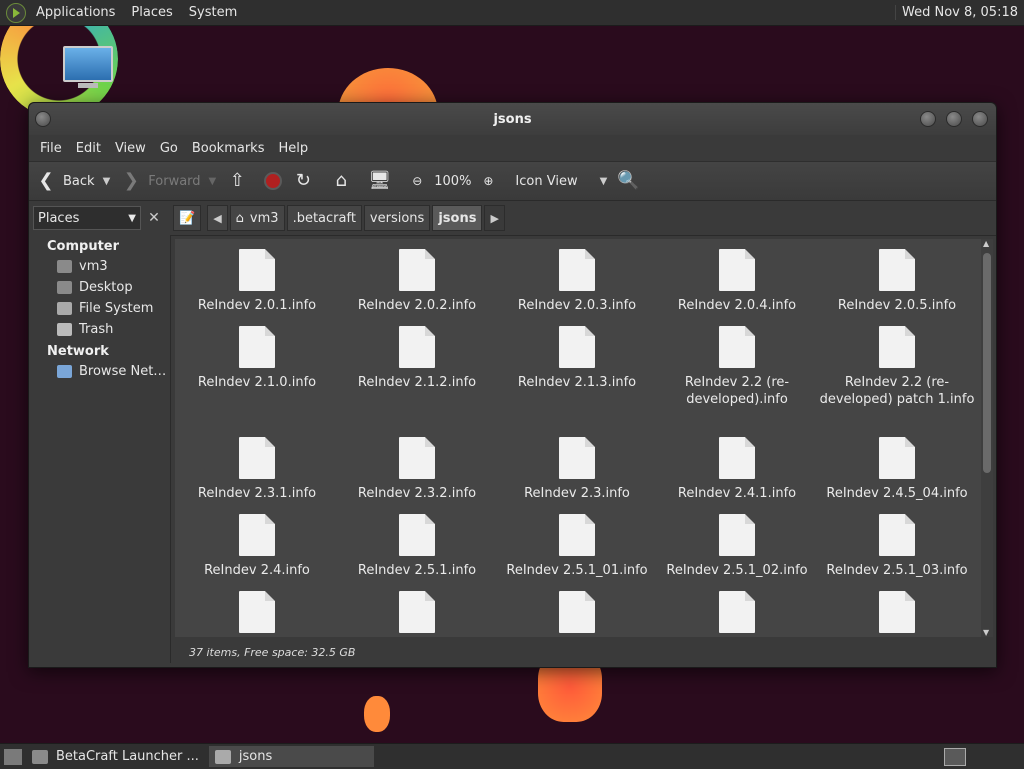 This screenshot has width=1024, height=769. Describe the element at coordinates (130, 148) in the screenshot. I see `menu-view: View` at that location.